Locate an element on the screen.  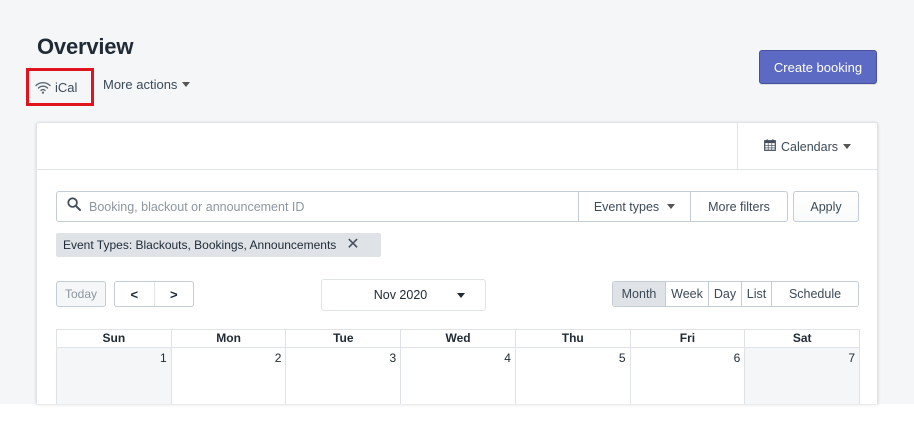
close-icon: ✕ is located at coordinates (352, 245).